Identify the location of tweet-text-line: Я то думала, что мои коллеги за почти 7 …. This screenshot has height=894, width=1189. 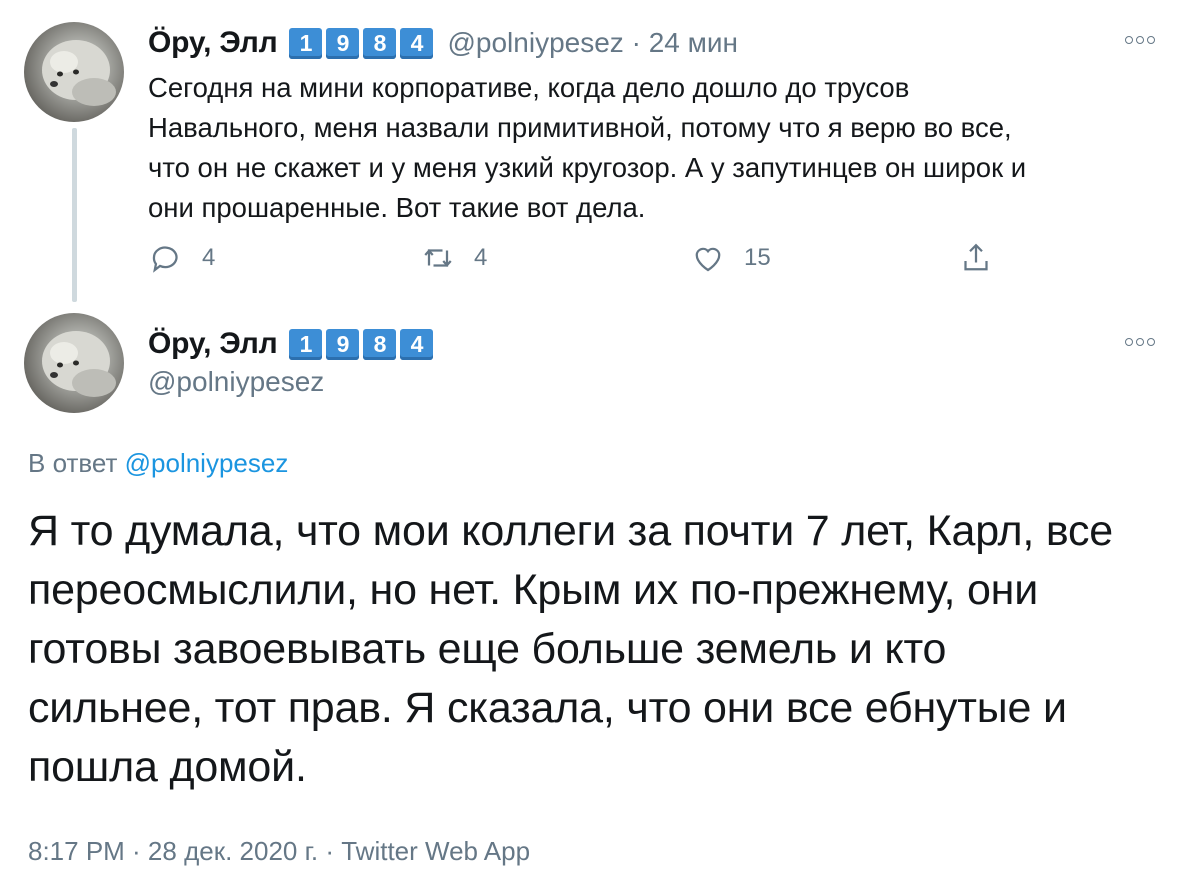
(571, 531).